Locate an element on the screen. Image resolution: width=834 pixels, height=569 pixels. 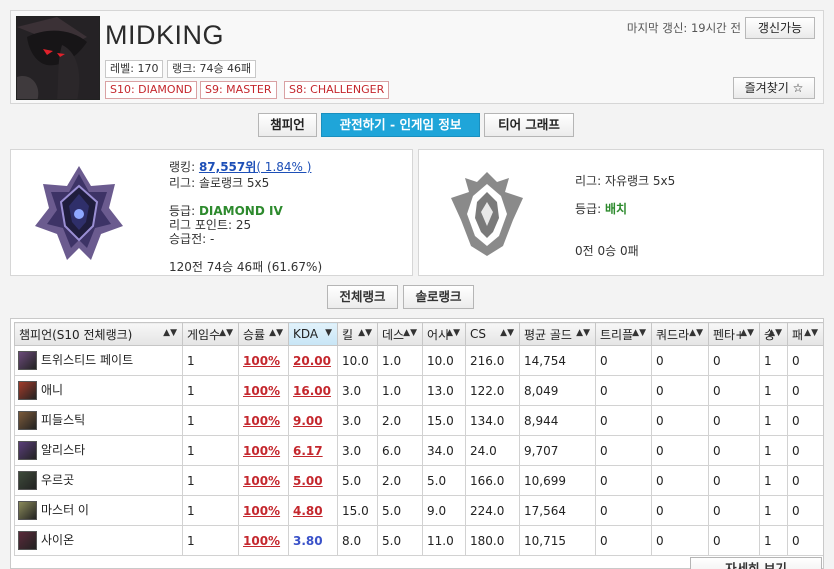
wins-cell: 1 is located at coordinates (773, 540).